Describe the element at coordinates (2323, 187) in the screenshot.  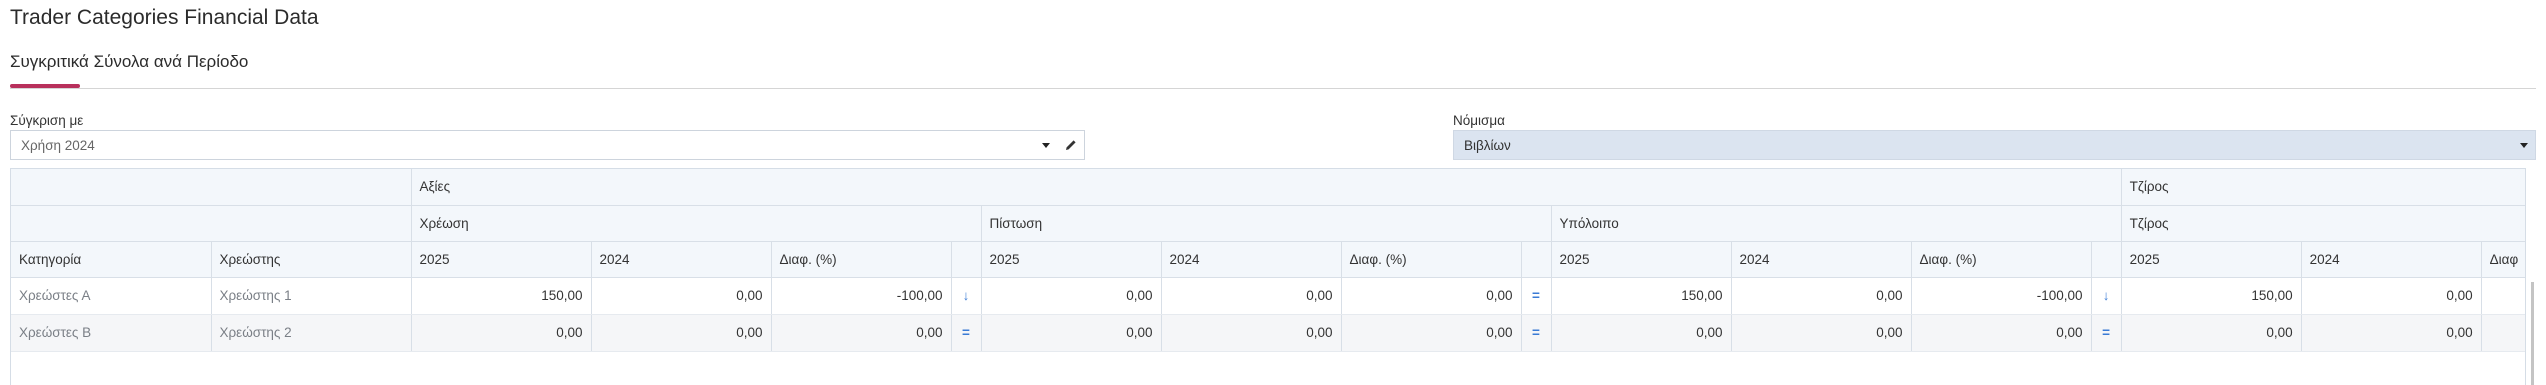
I see `header-turnover-group: Τζίρος` at that location.